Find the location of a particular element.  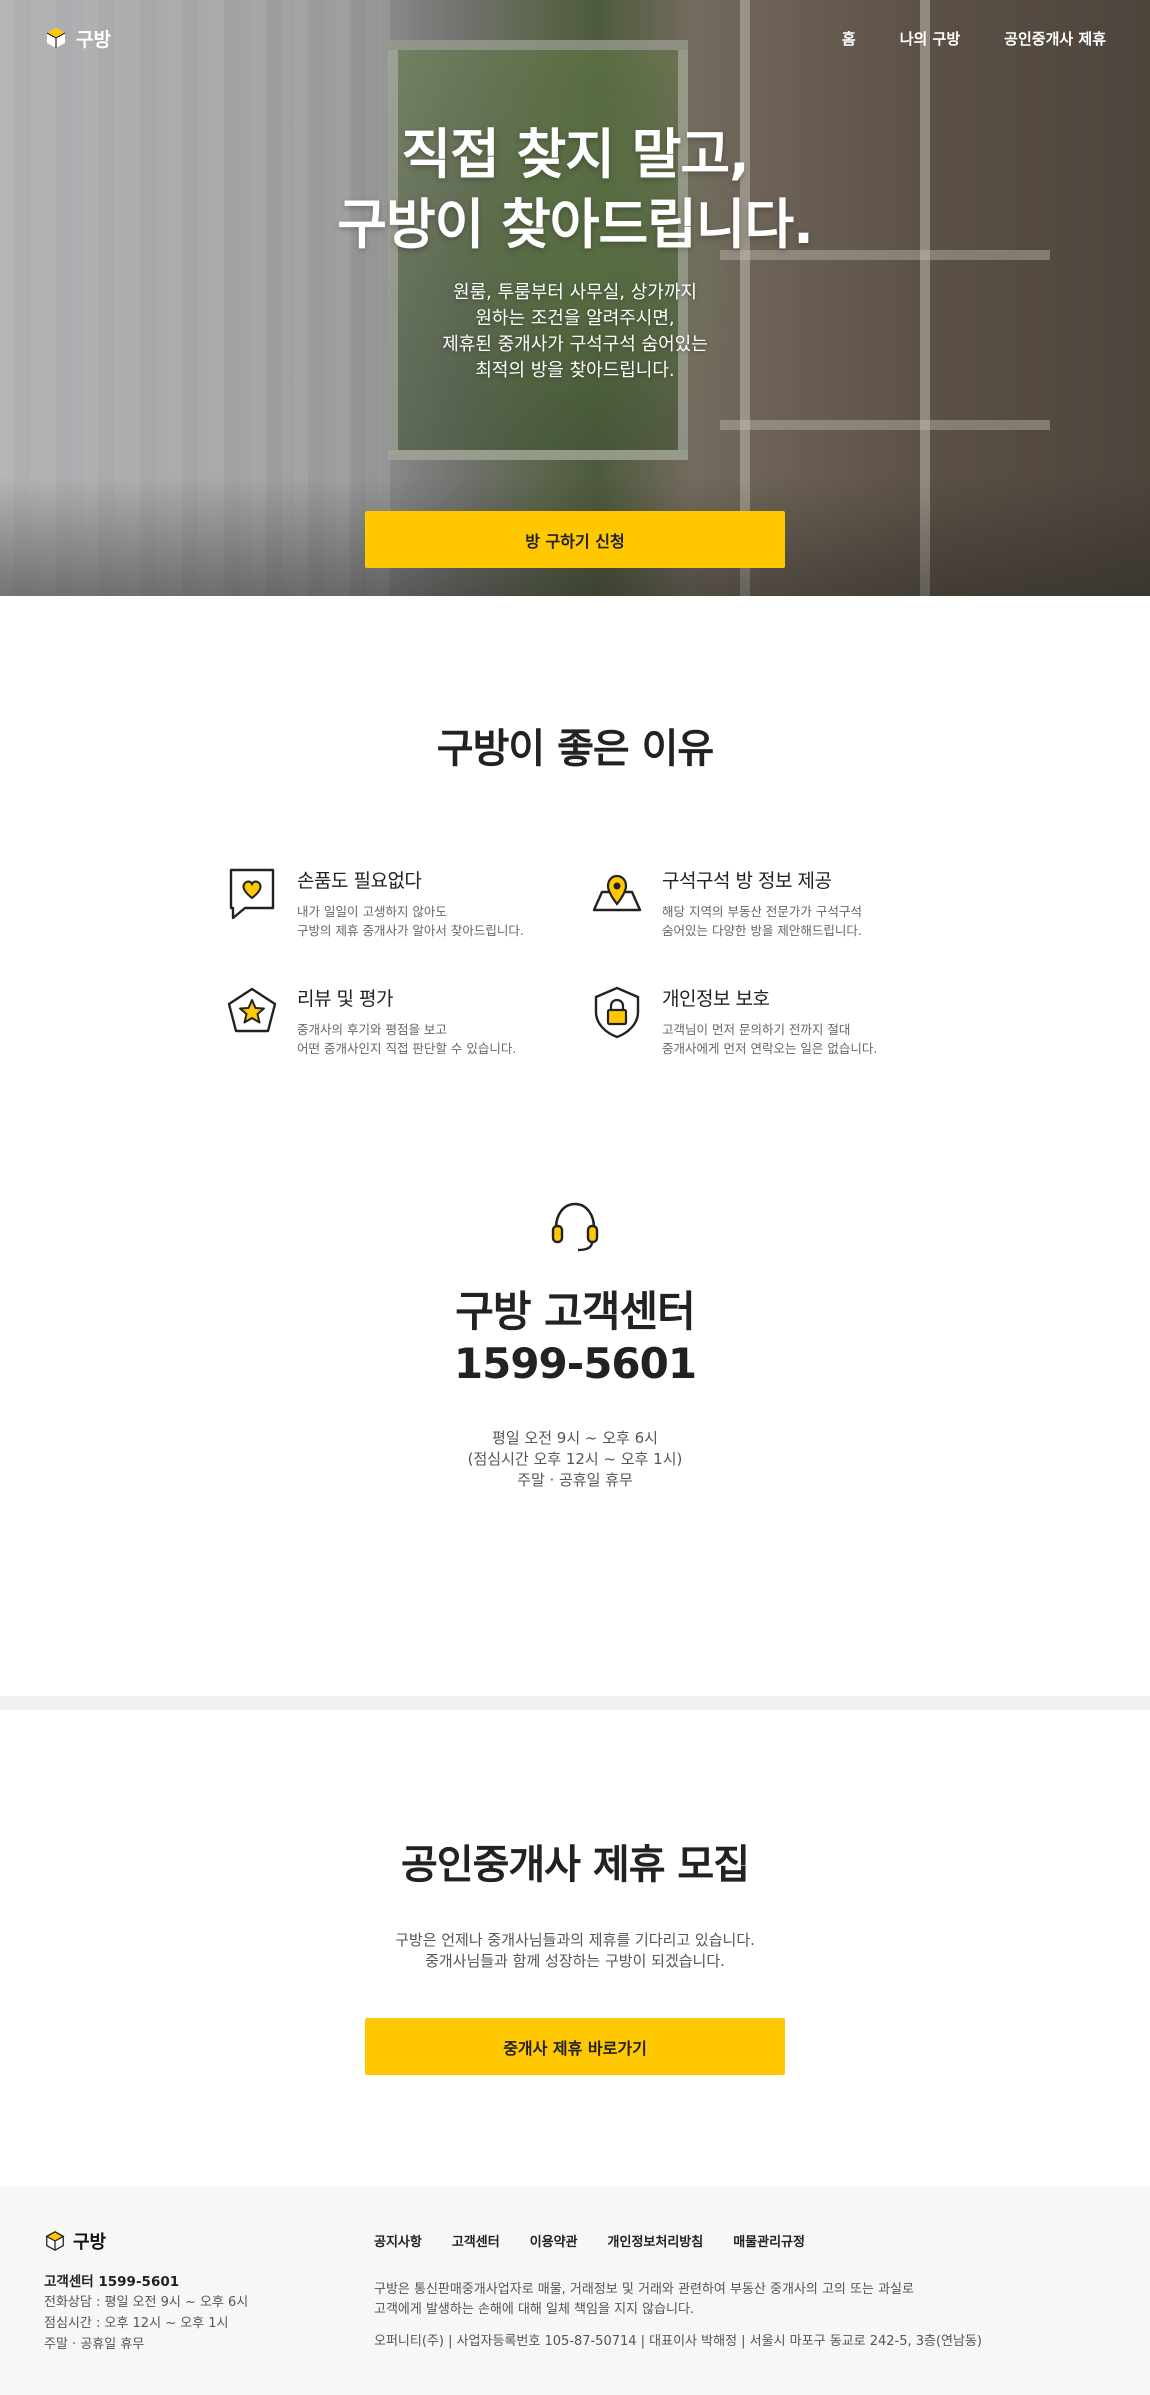

support-hours-line: (점심시간 오후 12시 ~ 오후 1시) is located at coordinates (575, 1459).